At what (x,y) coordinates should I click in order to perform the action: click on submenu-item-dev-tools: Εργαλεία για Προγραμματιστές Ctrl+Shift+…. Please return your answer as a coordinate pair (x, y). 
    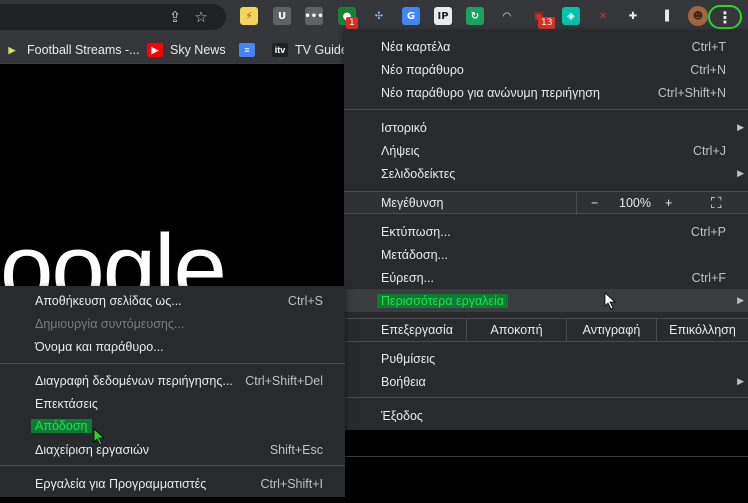
    Looking at the image, I should click on (172, 483).